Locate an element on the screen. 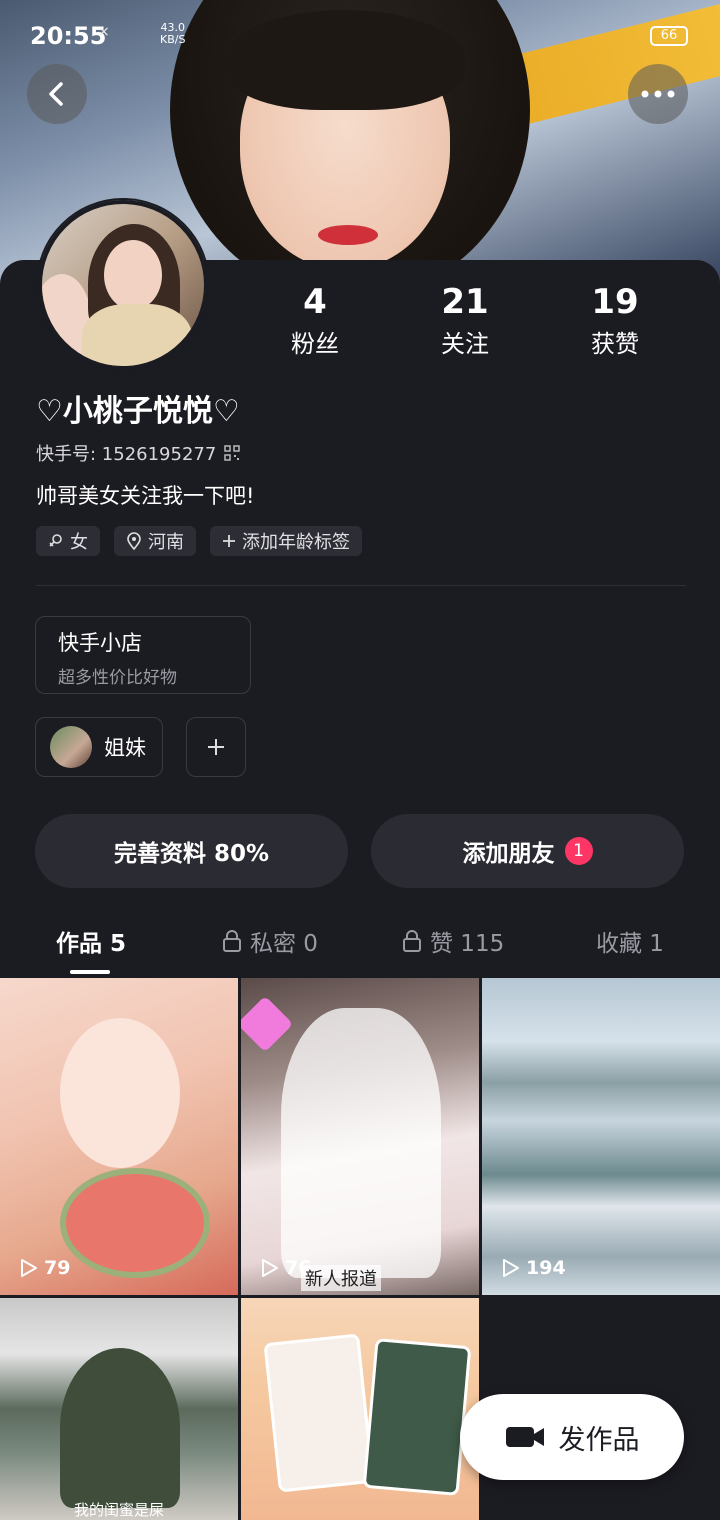  user-id-text: 快手号: 1526195277 is located at coordinates (126, 454).